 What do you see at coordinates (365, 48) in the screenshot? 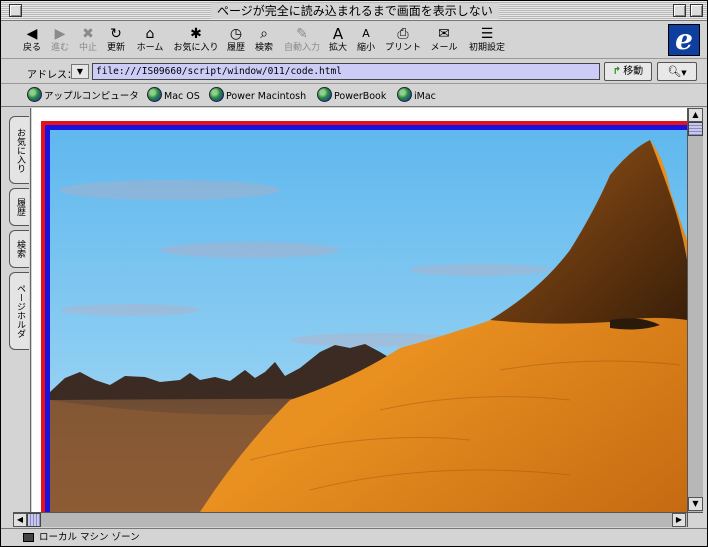
I see `toolbar-button-label: 縮小` at bounding box center [365, 48].